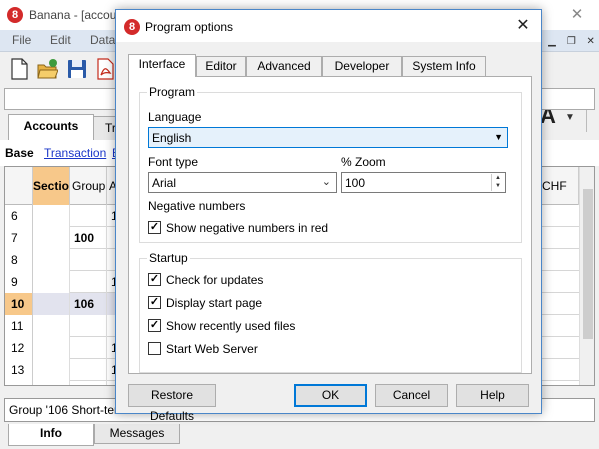  I want to click on row-number: 6, so click(19, 216).